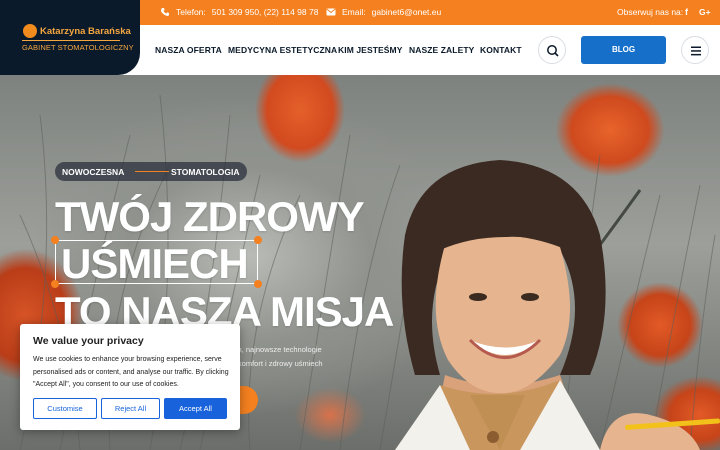 The width and height of the screenshot is (720, 450). What do you see at coordinates (210, 216) in the screenshot?
I see `hero-headline-line-1: TWÓJ ZDROWY` at bounding box center [210, 216].